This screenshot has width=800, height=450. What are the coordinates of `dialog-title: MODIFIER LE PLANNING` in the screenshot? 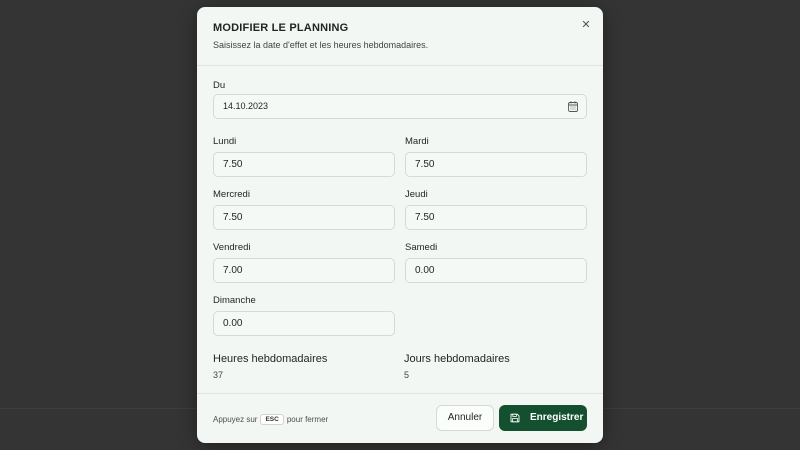 It's located at (281, 28).